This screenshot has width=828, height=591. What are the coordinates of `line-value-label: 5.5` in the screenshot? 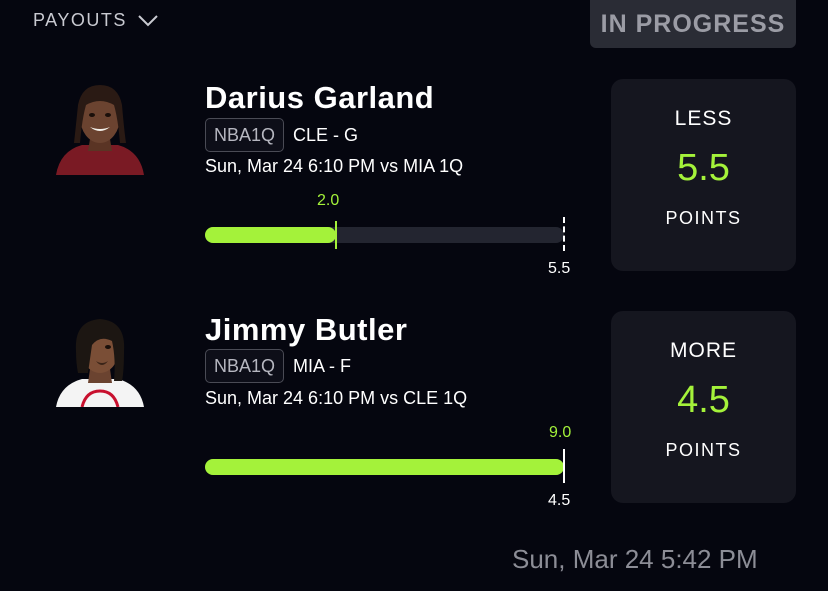 It's located at (559, 268).